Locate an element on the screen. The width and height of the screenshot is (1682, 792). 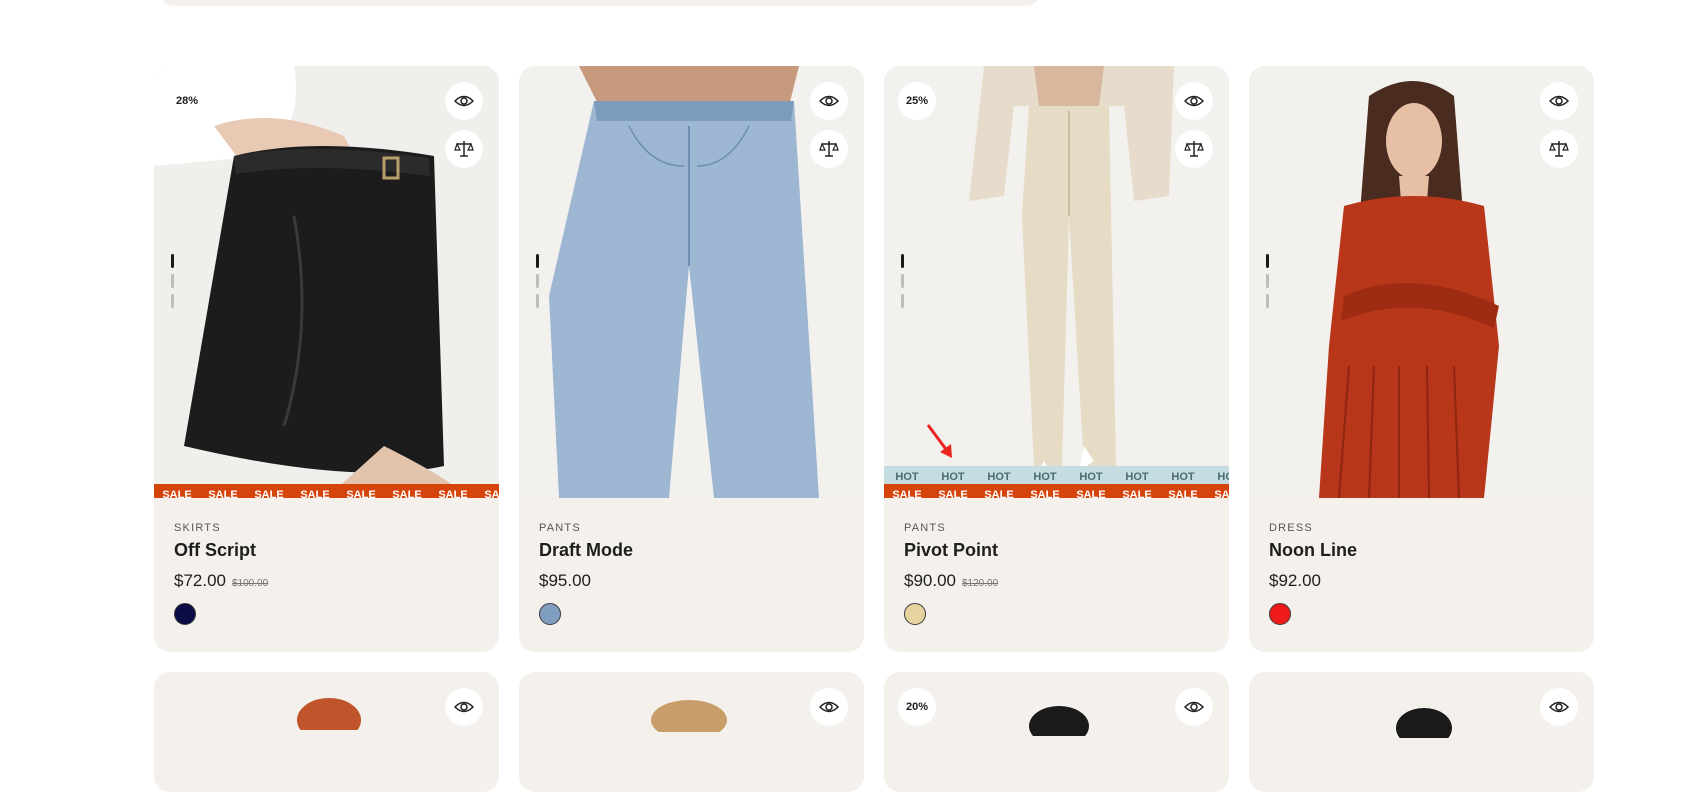
product-price: $92.00 is located at coordinates (1295, 580).